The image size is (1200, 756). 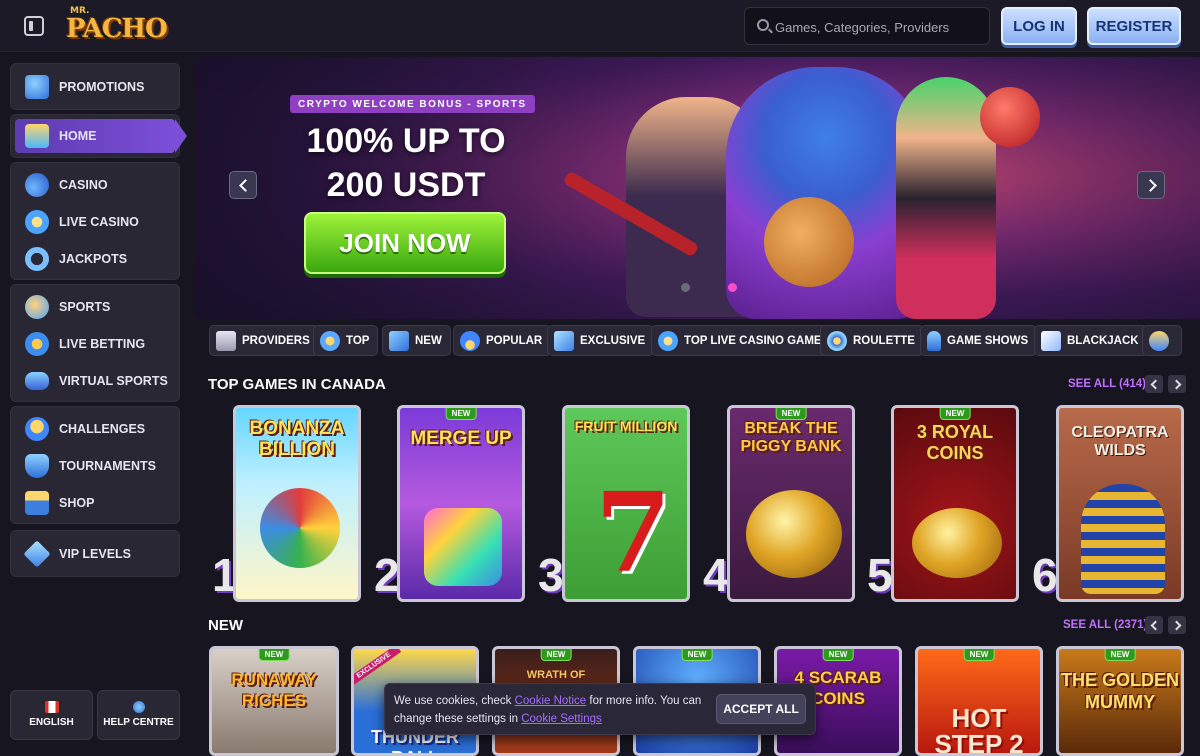 I want to click on category-exclusive: EXCLUSIVE, so click(x=601, y=340).